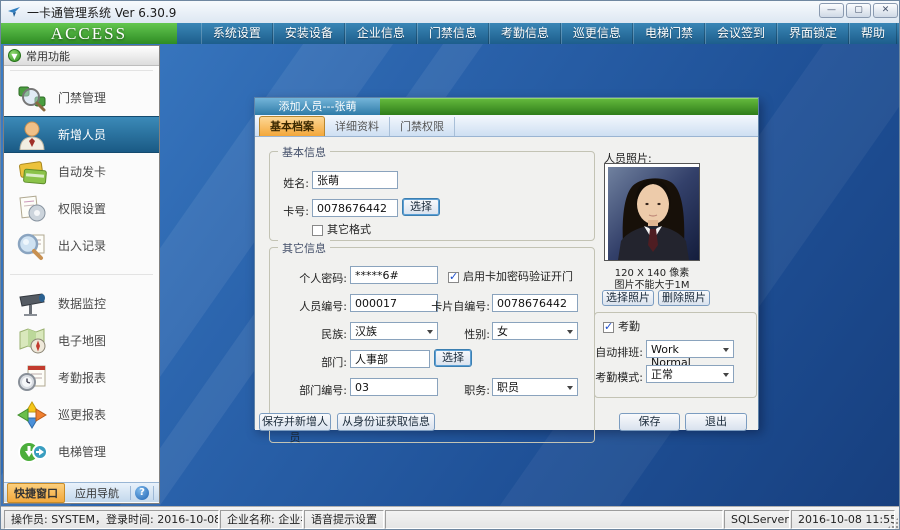  Describe the element at coordinates (32, 340) in the screenshot. I see `map-icon` at that location.